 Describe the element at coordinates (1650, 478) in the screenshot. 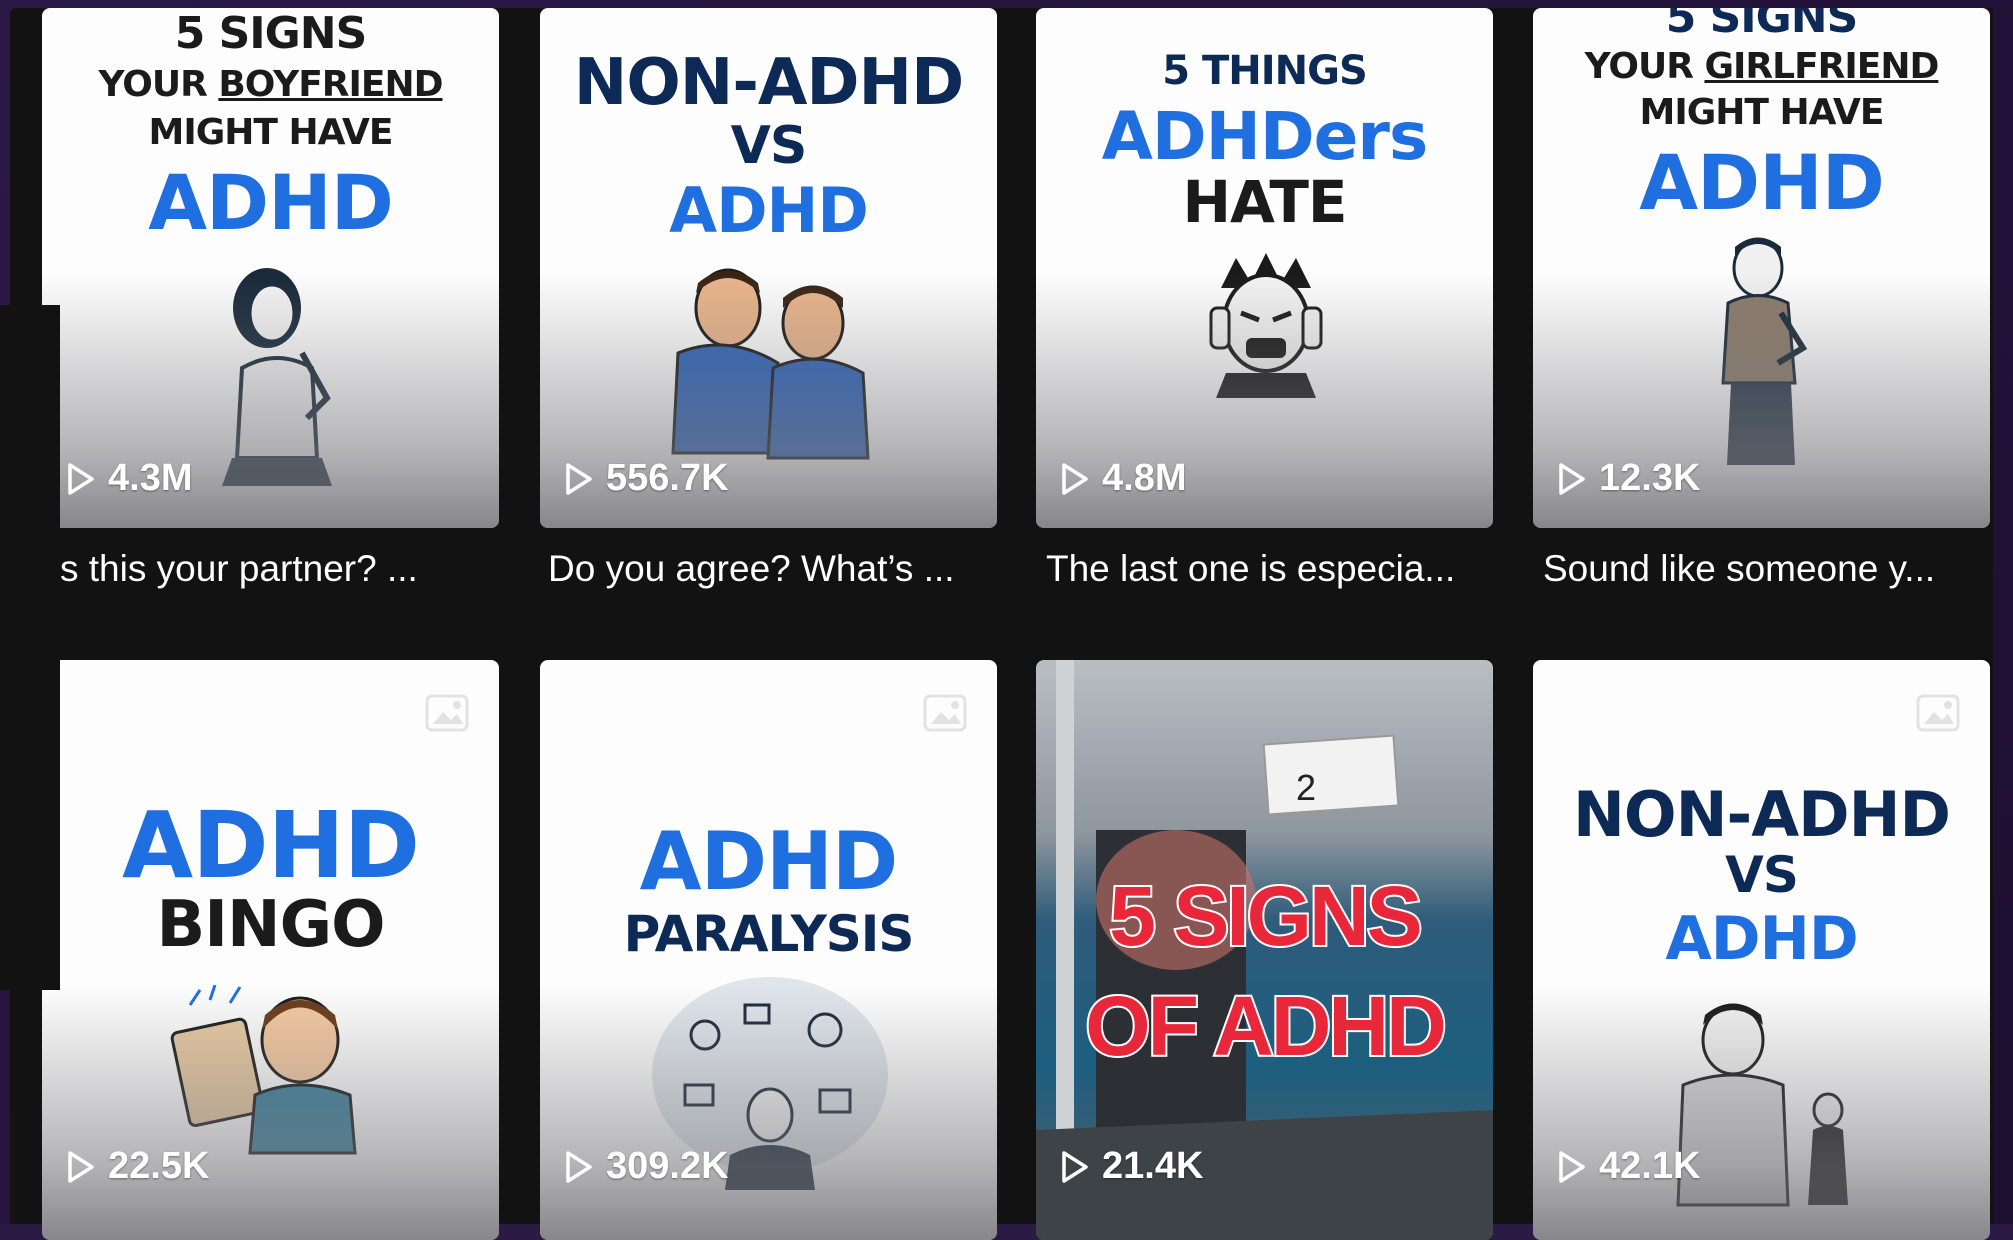

I see `view-count-text: 12.3K` at that location.